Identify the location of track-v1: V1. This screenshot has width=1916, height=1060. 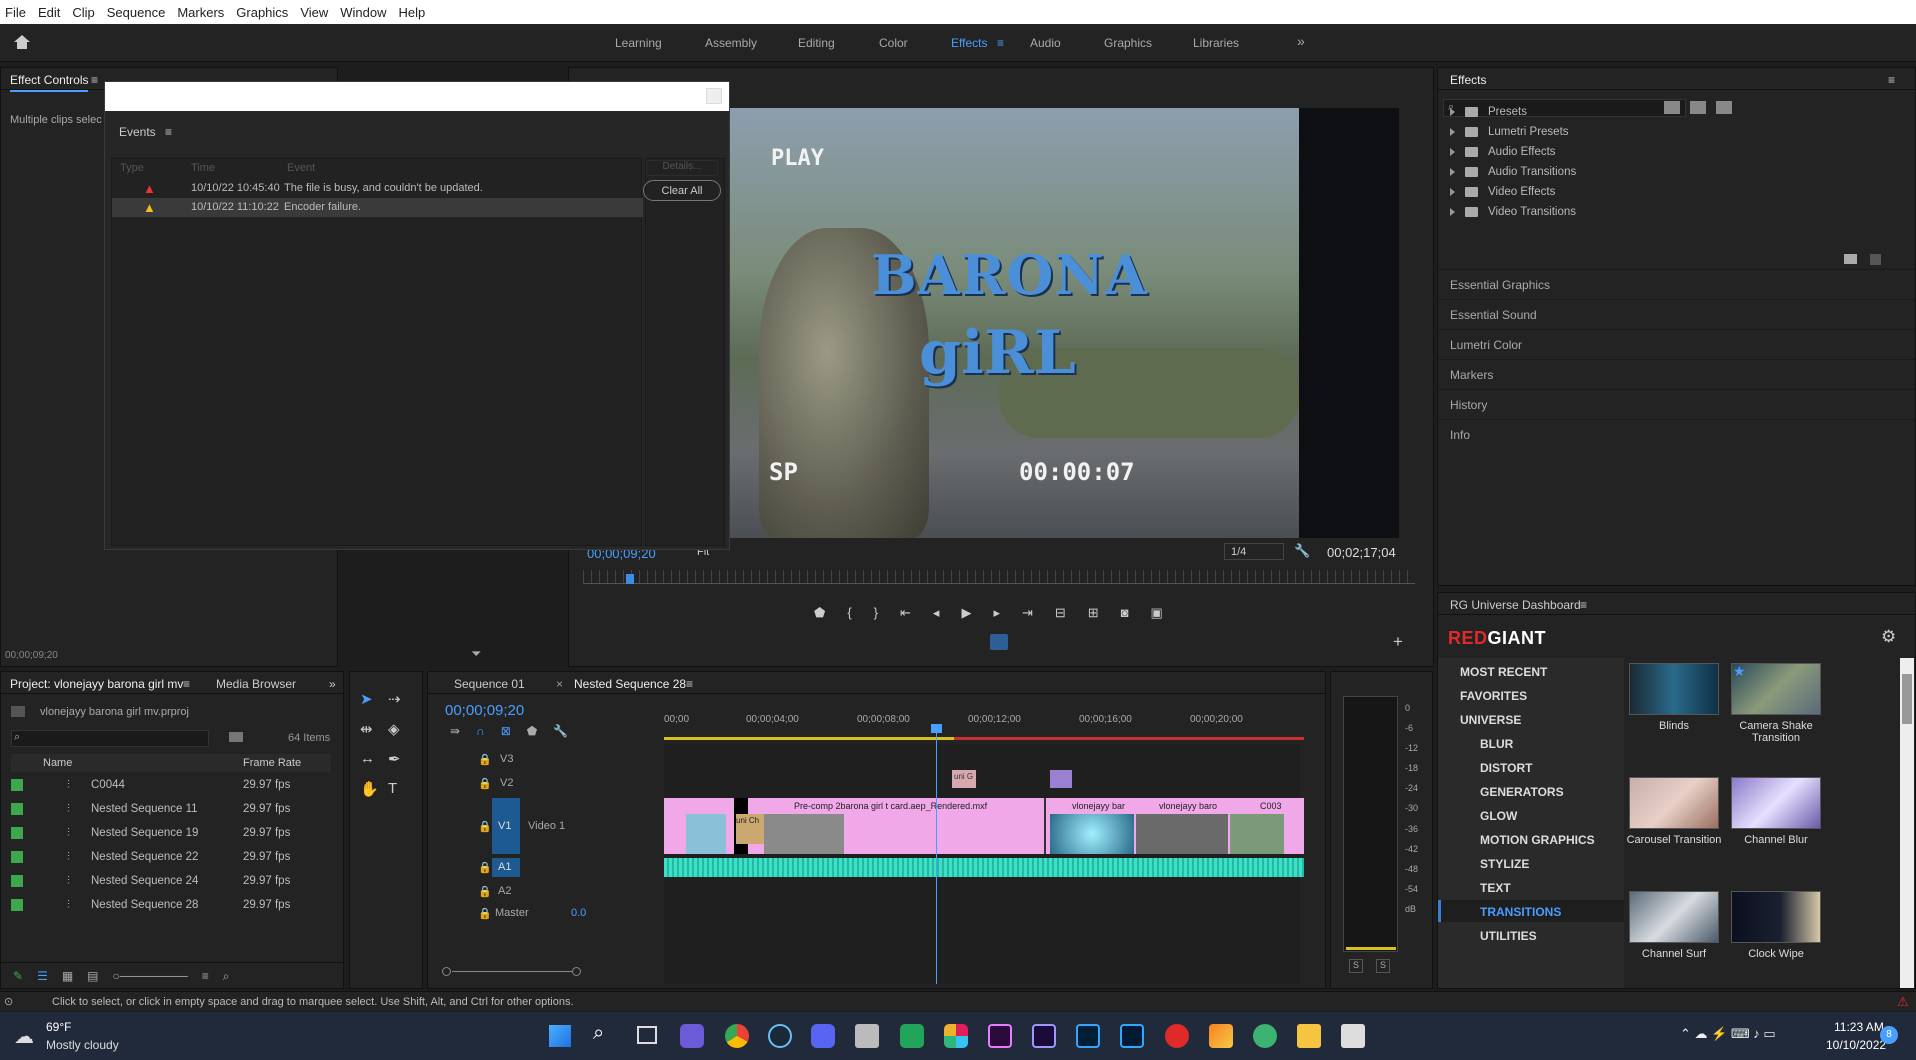
(504, 826).